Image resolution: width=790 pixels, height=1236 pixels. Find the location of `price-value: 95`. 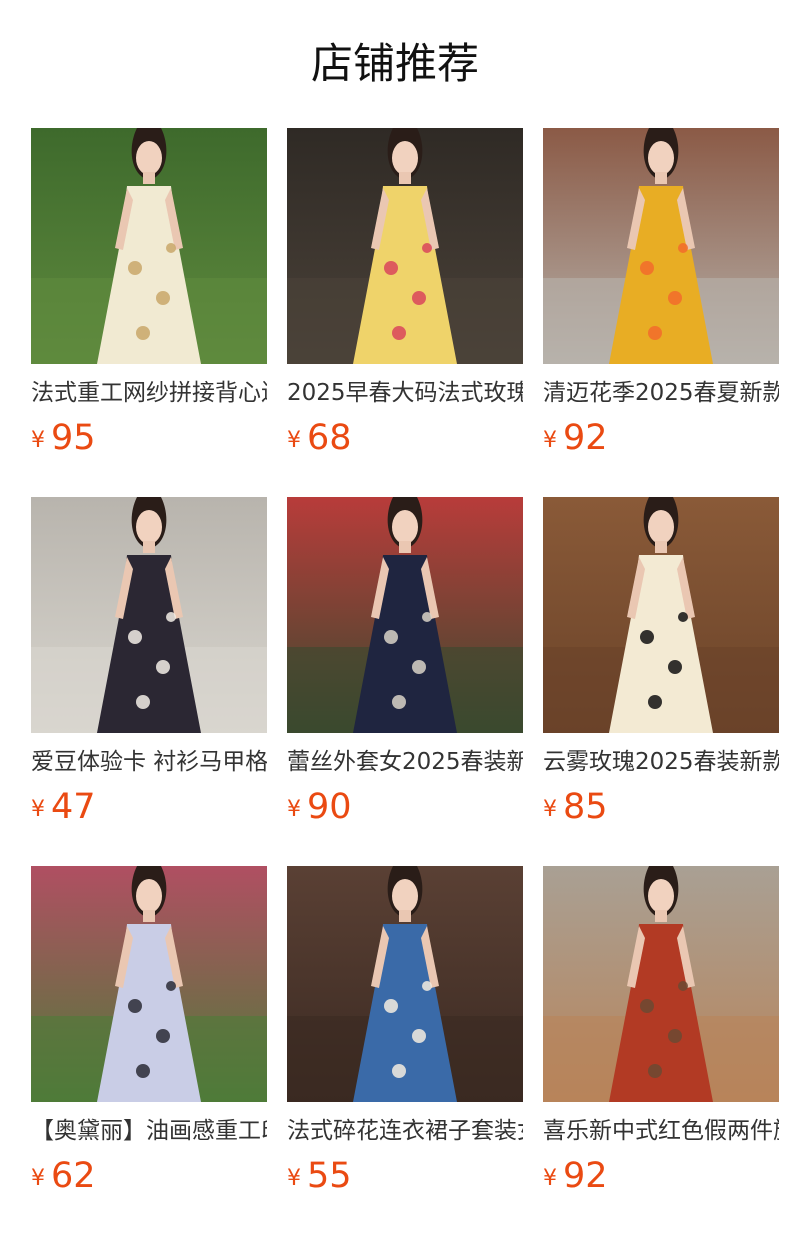

price-value: 95 is located at coordinates (73, 438).